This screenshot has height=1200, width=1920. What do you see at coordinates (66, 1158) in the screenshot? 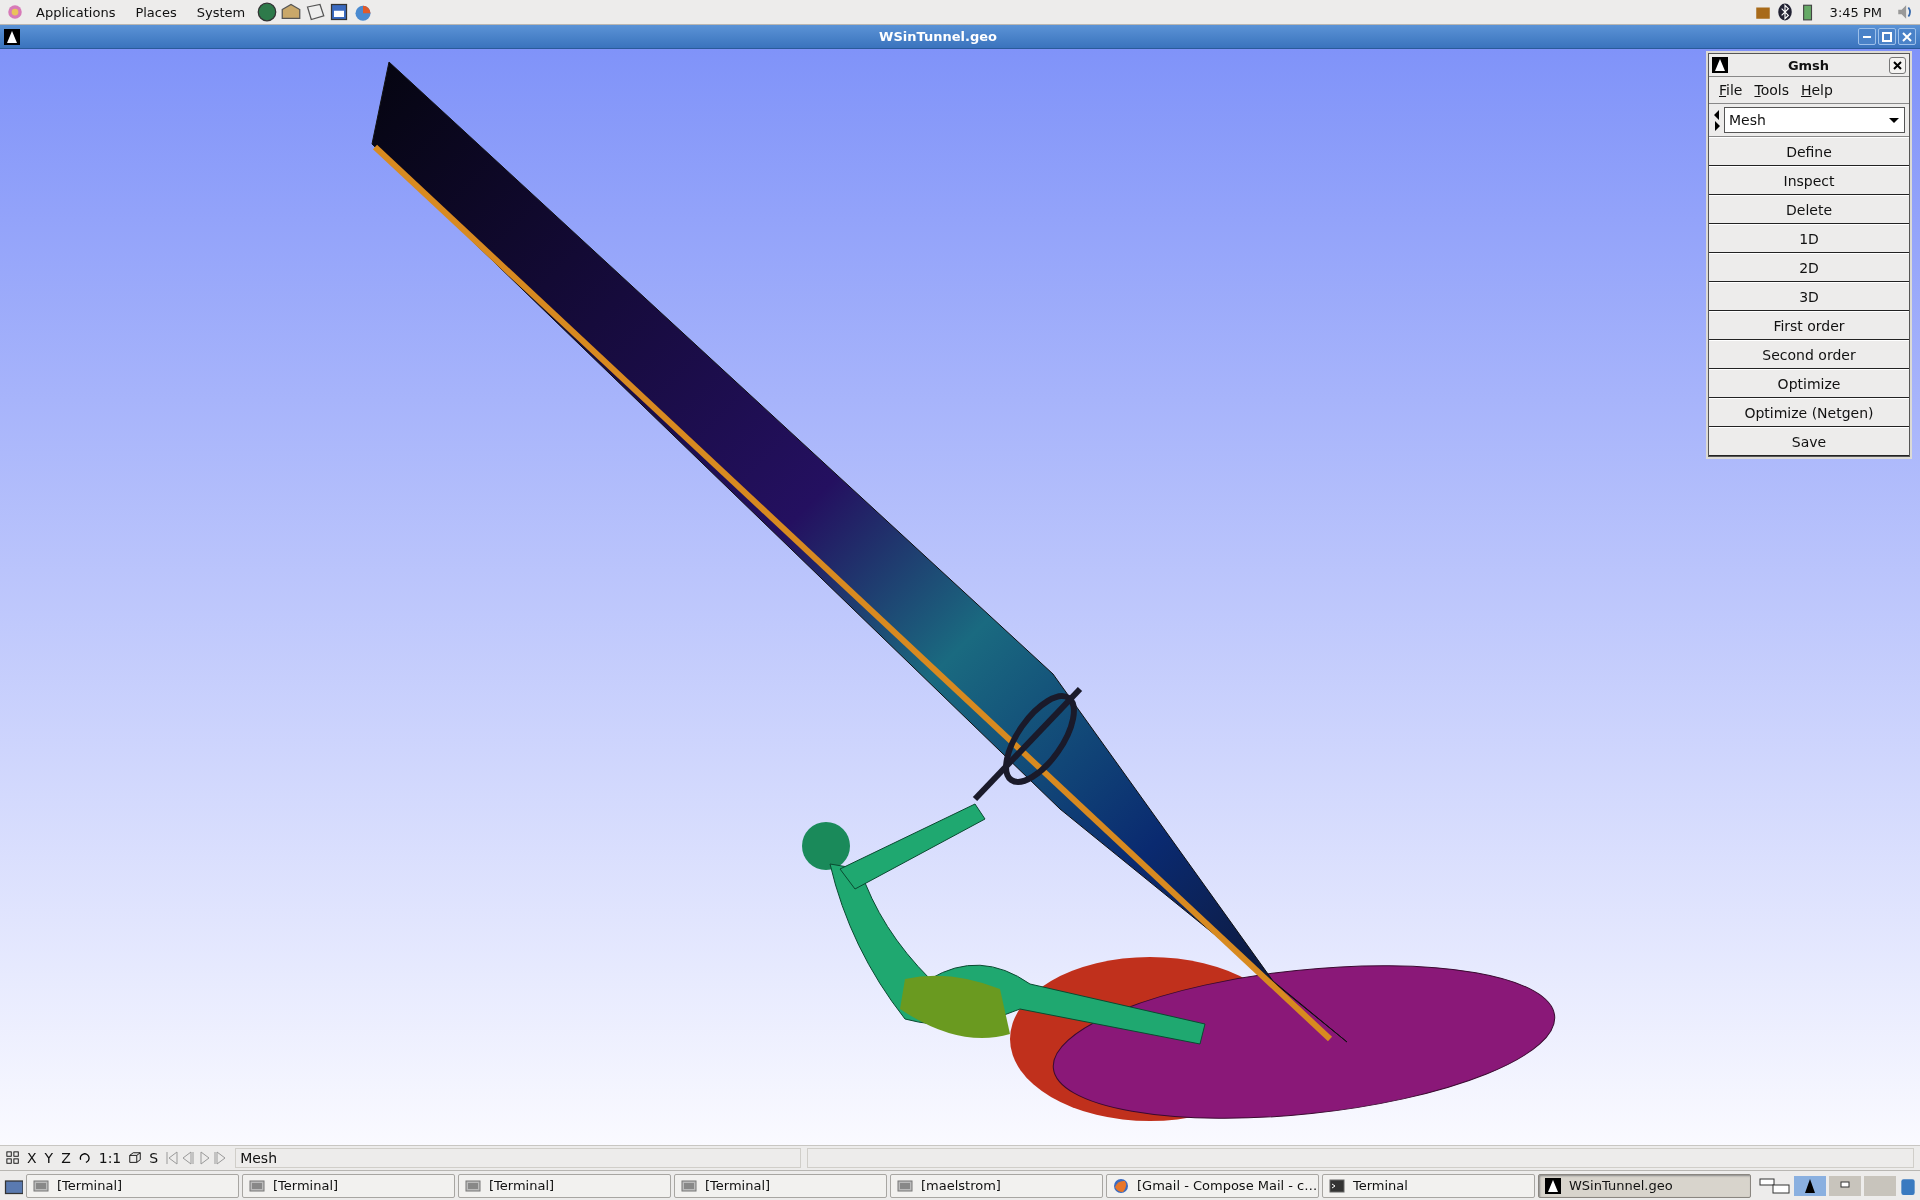
I see `axis-button: Z` at bounding box center [66, 1158].